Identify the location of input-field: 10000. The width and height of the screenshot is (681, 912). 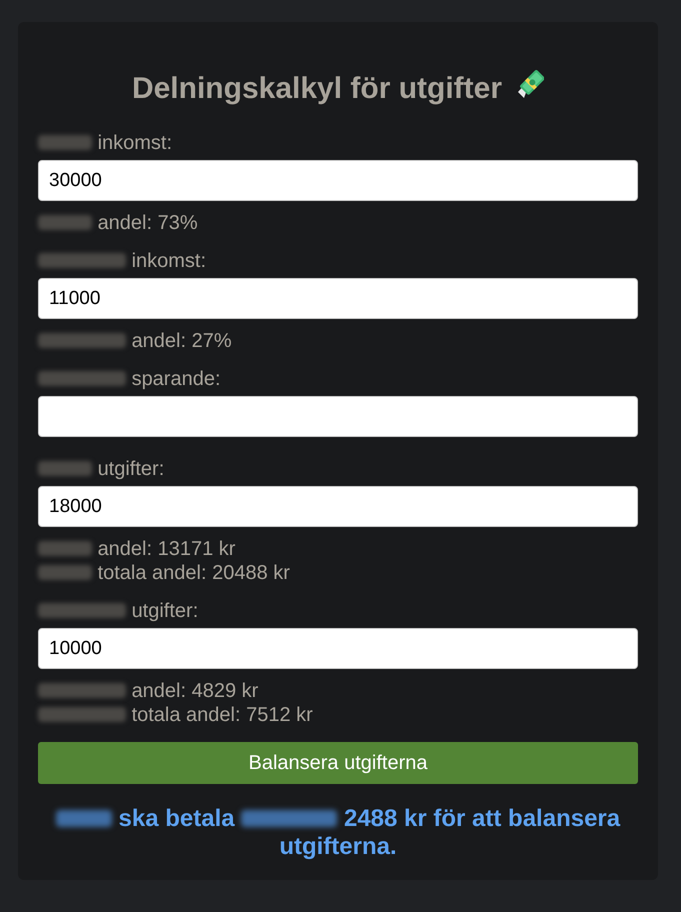
(338, 648).